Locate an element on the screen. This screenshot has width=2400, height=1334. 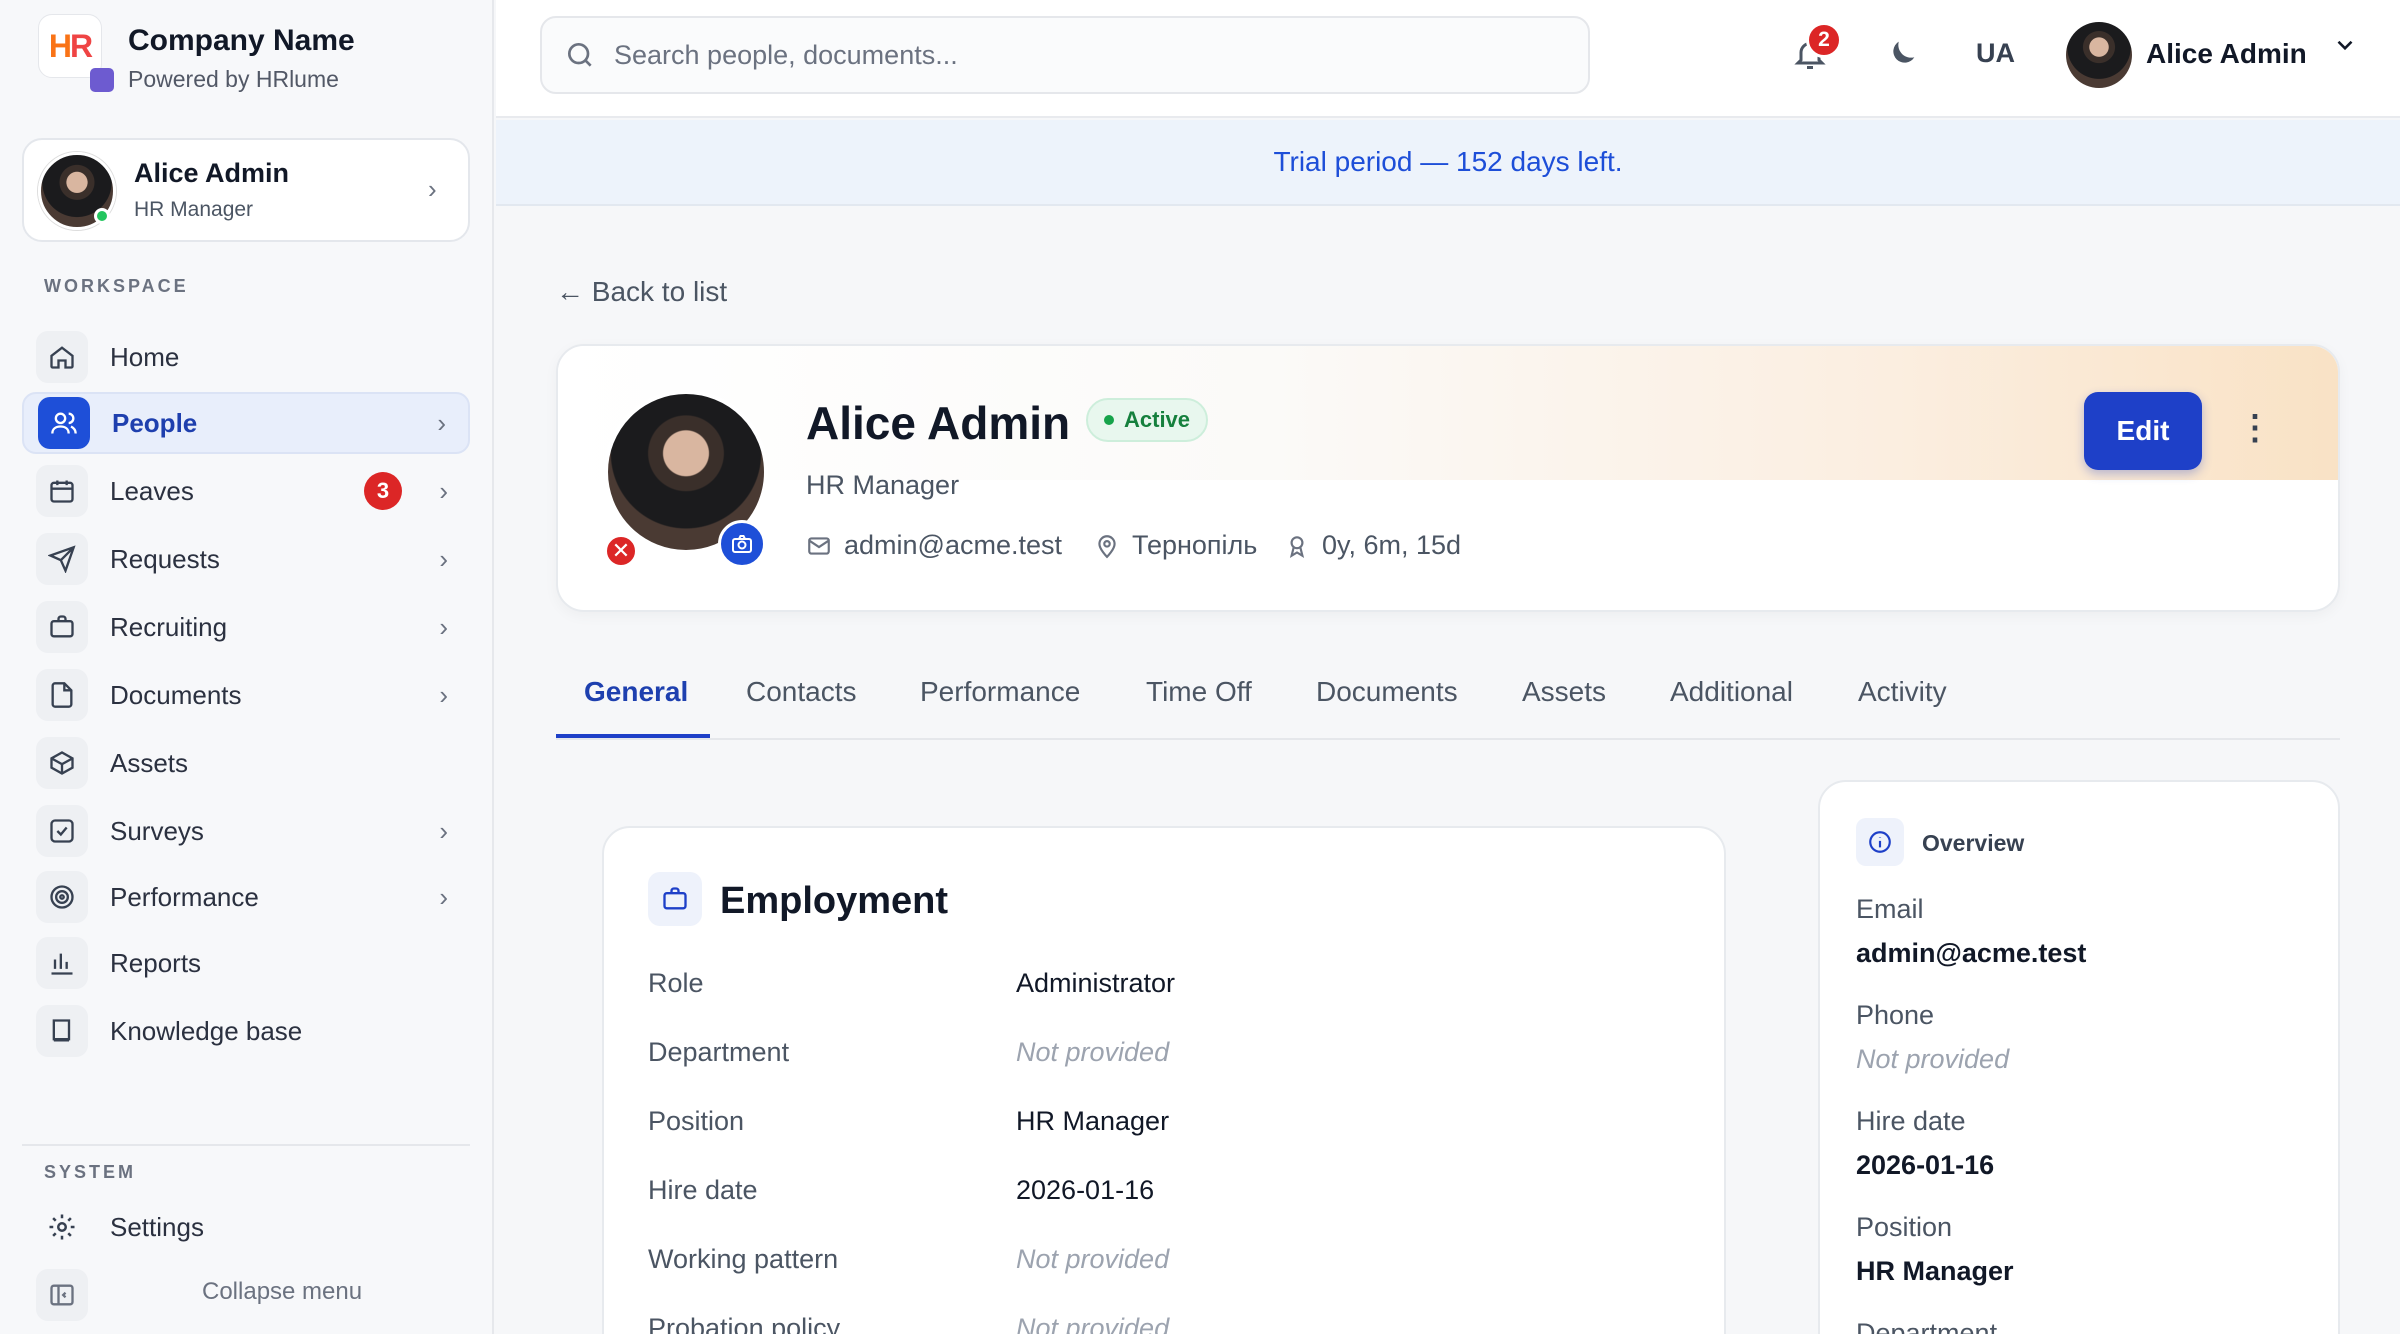
profile-tenure: 0y, 6m, 15d is located at coordinates (1372, 545).